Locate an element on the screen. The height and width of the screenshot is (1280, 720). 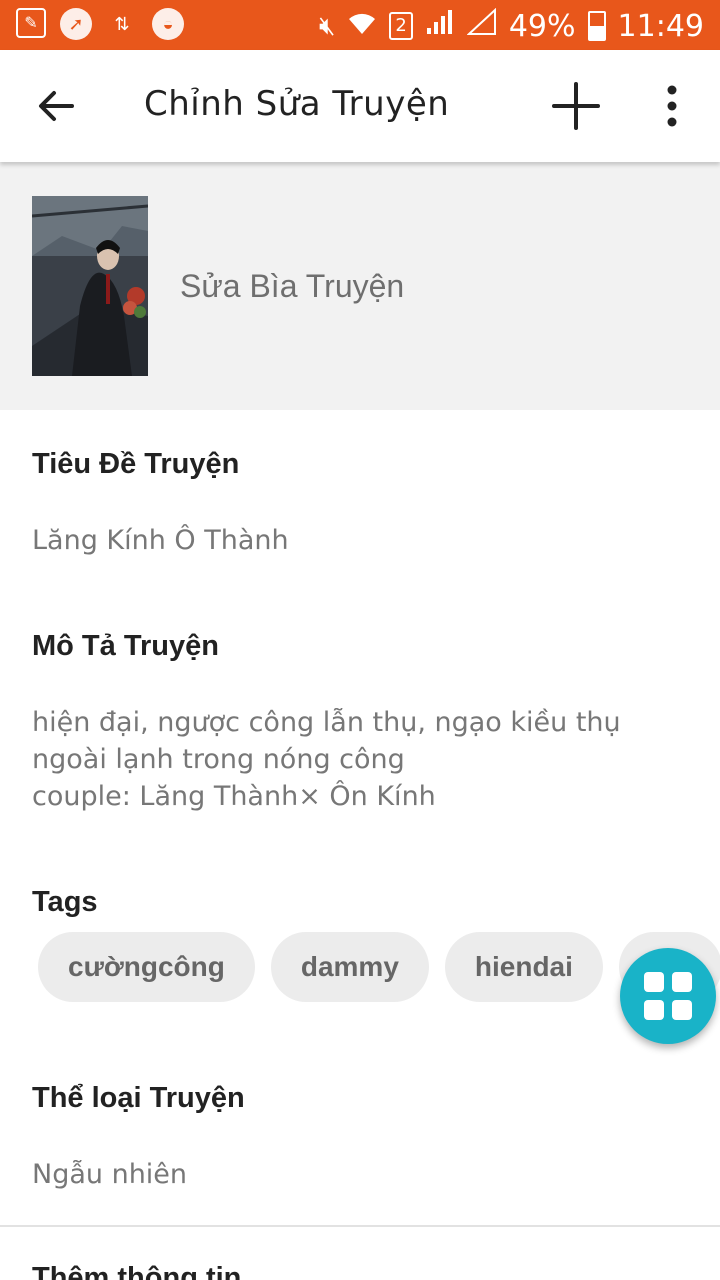
plus-icon is located at coordinates (576, 106).